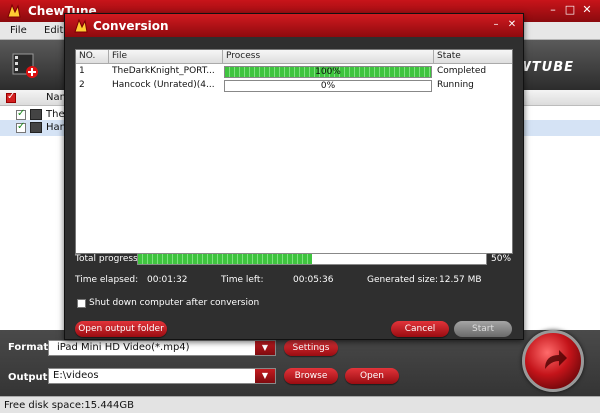  I want to click on format-value: iPad Mini HD Video(*.mp4), so click(123, 347).